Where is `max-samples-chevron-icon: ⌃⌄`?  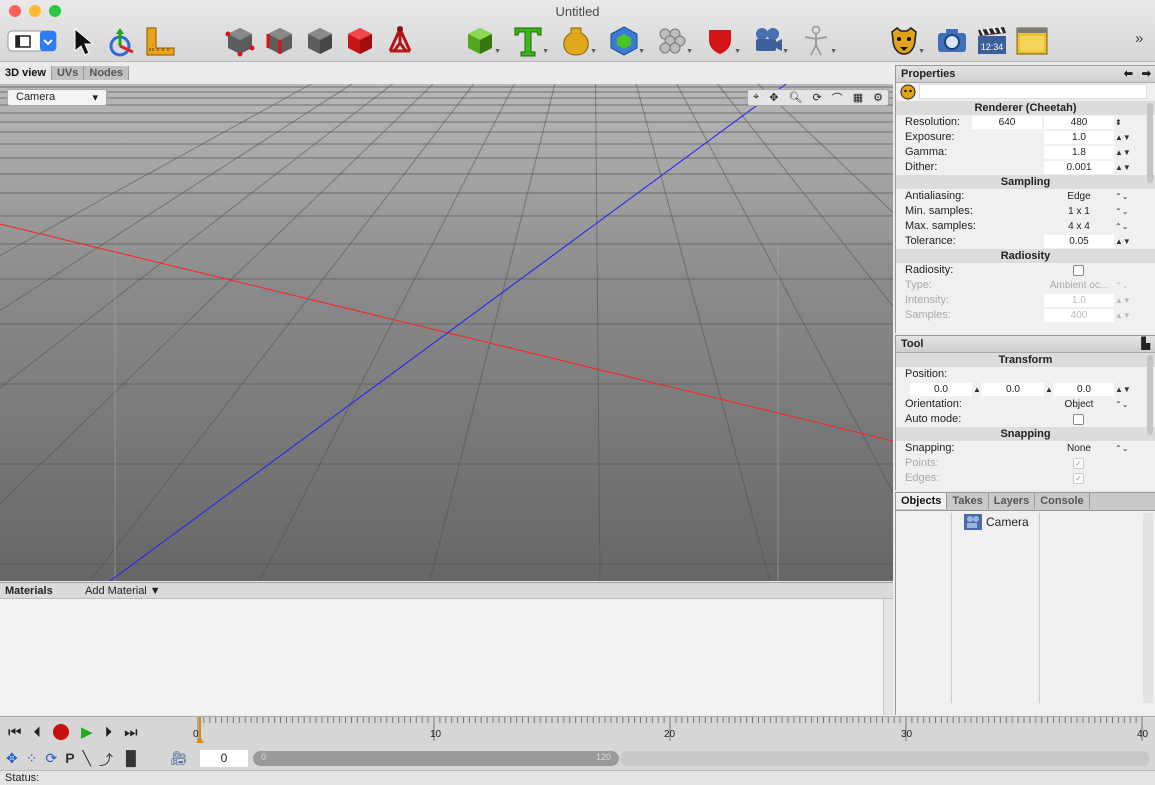
max-samples-chevron-icon: ⌃⌄ is located at coordinates (1121, 226).